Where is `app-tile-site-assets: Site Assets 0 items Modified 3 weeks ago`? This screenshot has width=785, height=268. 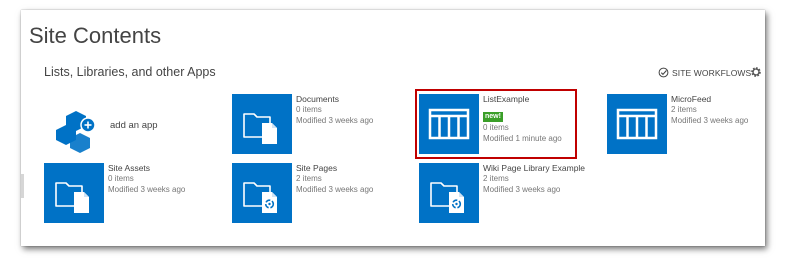
app-tile-site-assets: Site Assets 0 items Modified 3 weeks ago is located at coordinates (134, 193).